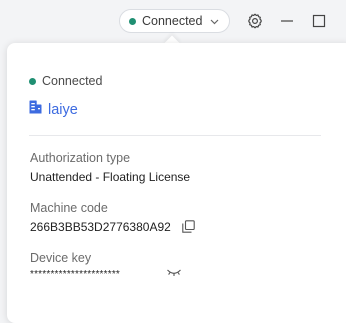  Describe the element at coordinates (69, 208) in the screenshot. I see `machine-code-label: Machine code` at that location.